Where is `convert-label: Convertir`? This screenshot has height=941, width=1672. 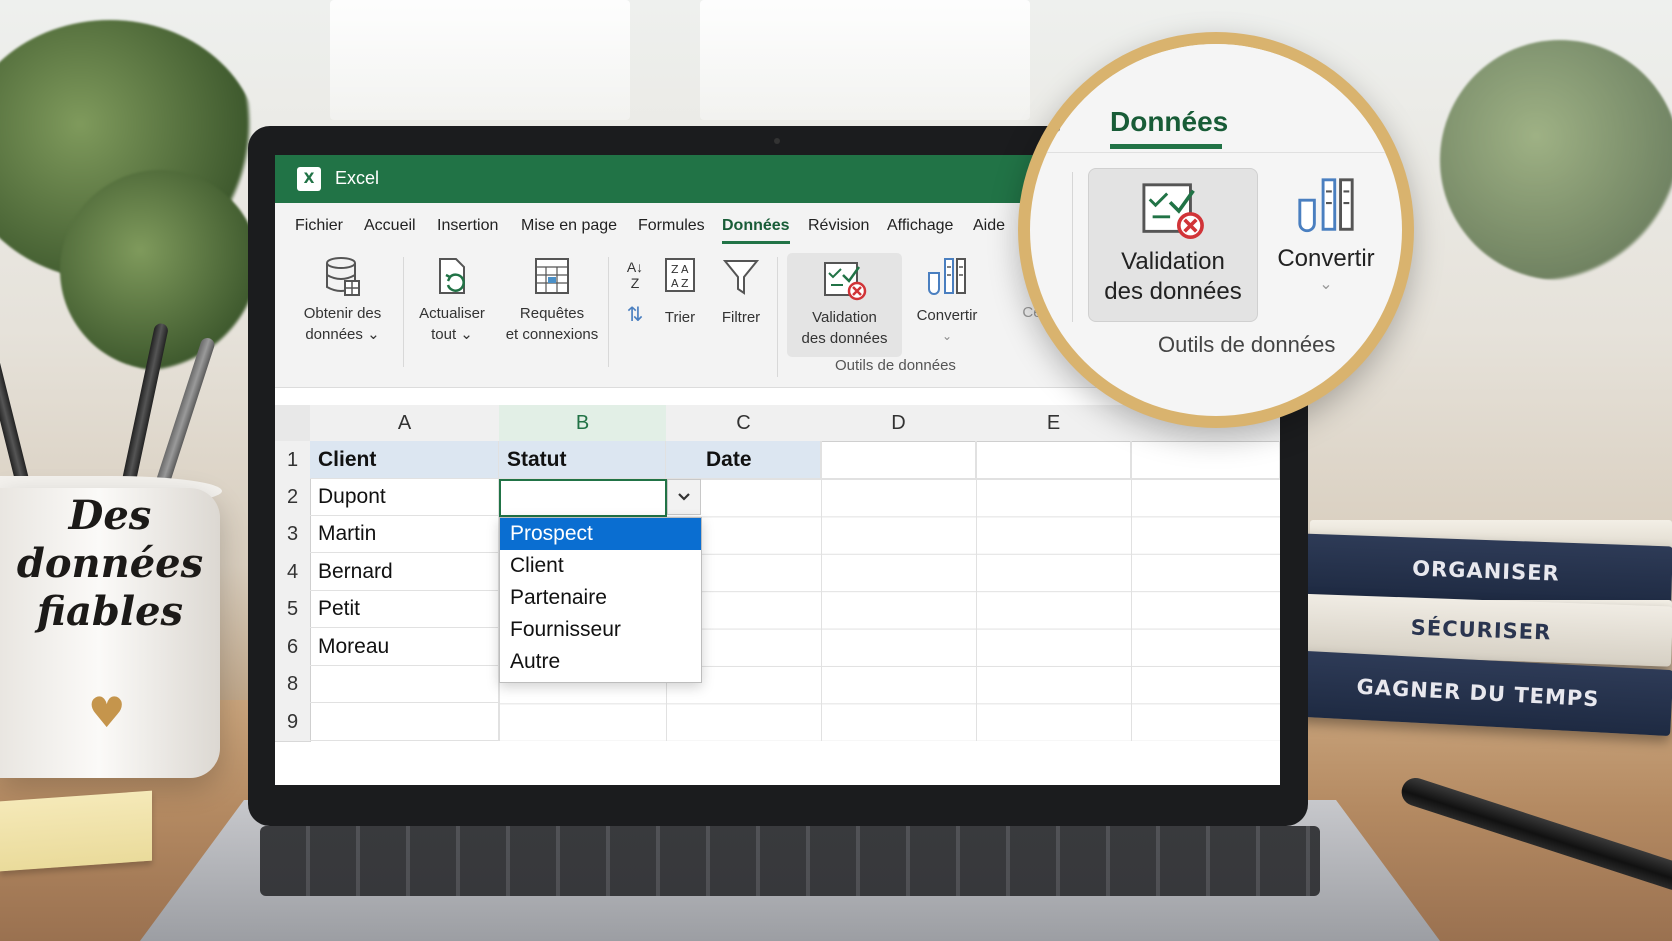
convert-label: Convertir is located at coordinates (947, 315).